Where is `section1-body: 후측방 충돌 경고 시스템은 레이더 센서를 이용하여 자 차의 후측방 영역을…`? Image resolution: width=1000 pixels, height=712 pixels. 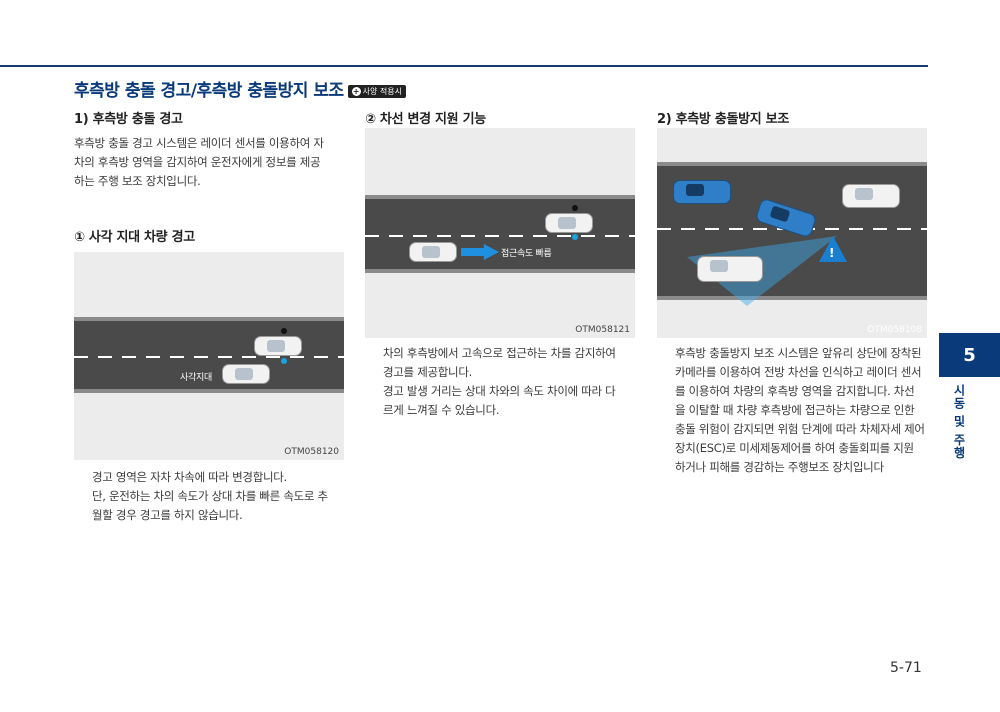
section1-body: 후측방 충돌 경고 시스템은 레이더 센서를 이용하여 자 차의 후측방 영역을… is located at coordinates (199, 162).